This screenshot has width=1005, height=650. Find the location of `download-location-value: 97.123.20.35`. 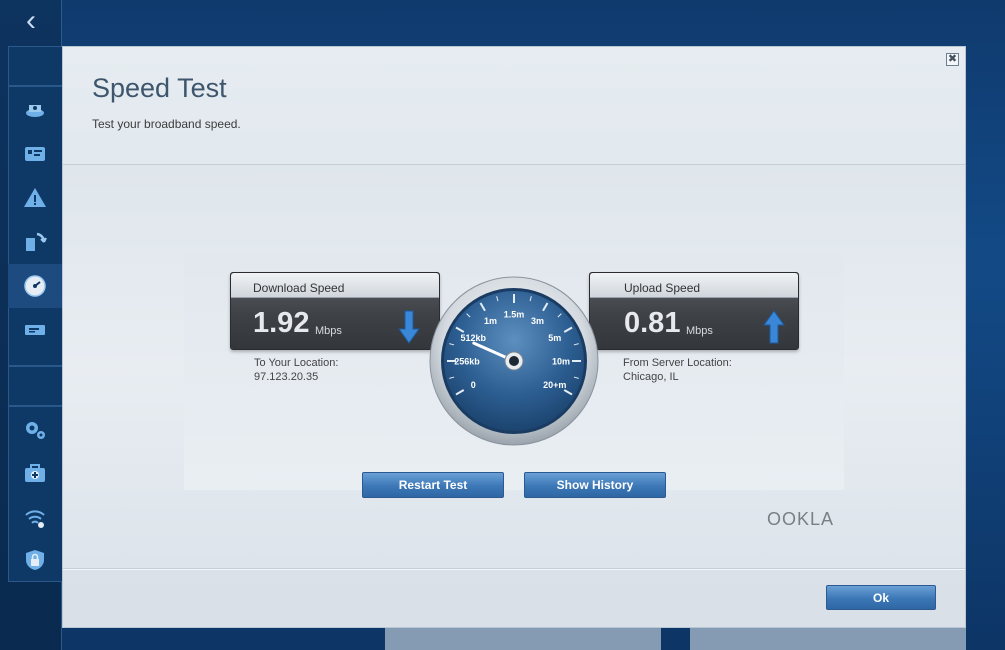

download-location-value: 97.123.20.35 is located at coordinates (286, 377).